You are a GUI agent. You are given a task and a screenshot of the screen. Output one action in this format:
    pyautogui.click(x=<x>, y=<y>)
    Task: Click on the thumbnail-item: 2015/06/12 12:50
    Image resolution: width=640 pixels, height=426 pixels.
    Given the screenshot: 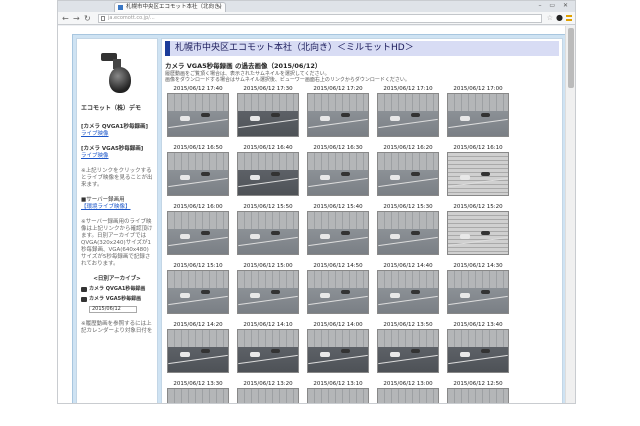 What is the action you would take?
    pyautogui.click(x=478, y=392)
    